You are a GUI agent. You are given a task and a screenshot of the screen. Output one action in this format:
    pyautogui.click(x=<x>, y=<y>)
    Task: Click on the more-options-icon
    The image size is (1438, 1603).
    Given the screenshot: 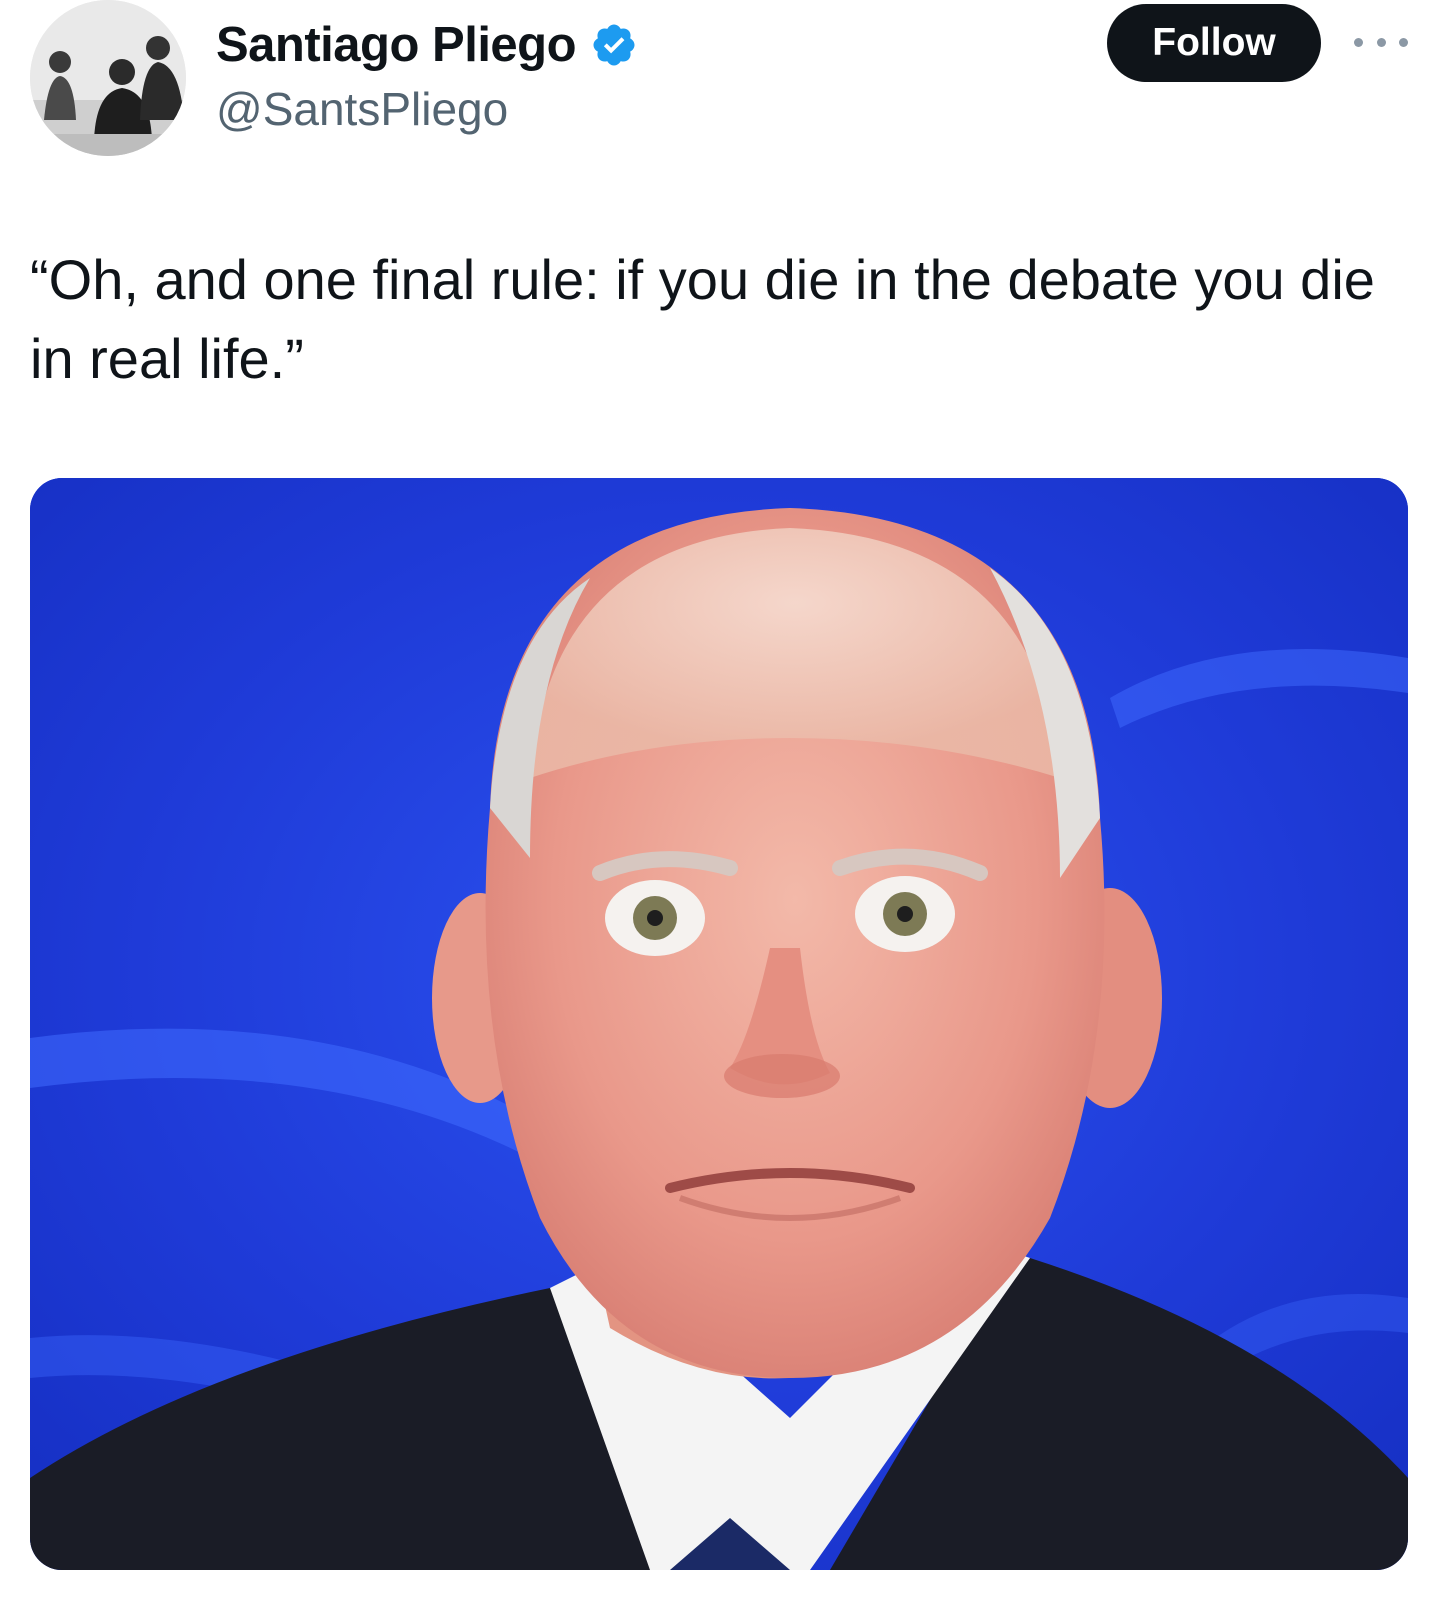 What is the action you would take?
    pyautogui.click(x=1381, y=42)
    